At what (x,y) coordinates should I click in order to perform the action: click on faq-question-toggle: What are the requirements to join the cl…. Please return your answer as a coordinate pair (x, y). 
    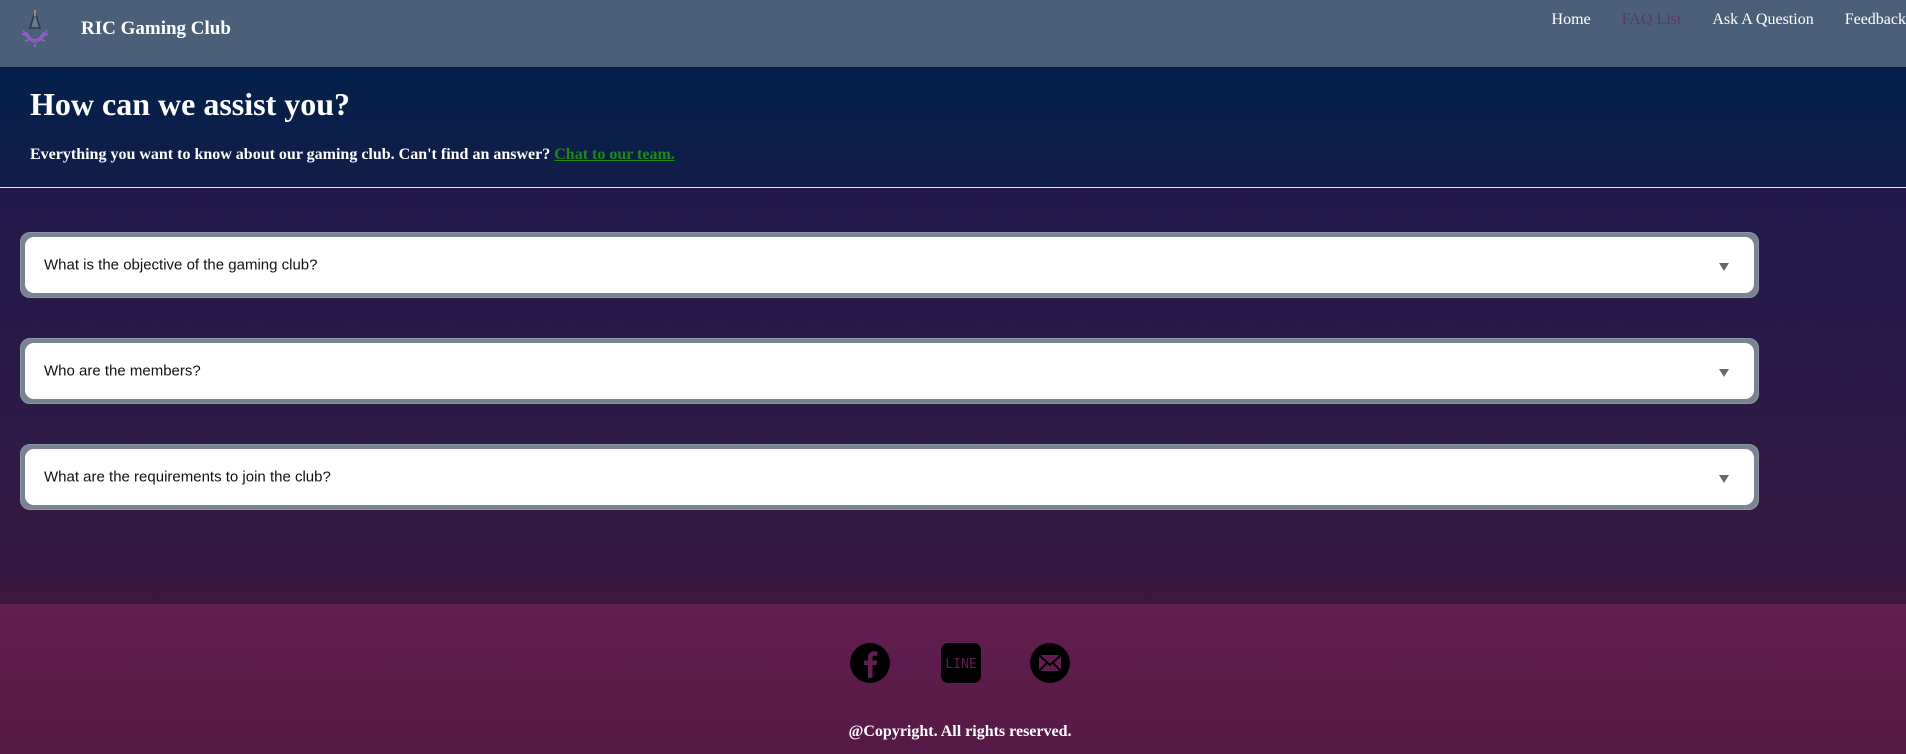
    Looking at the image, I should click on (889, 477).